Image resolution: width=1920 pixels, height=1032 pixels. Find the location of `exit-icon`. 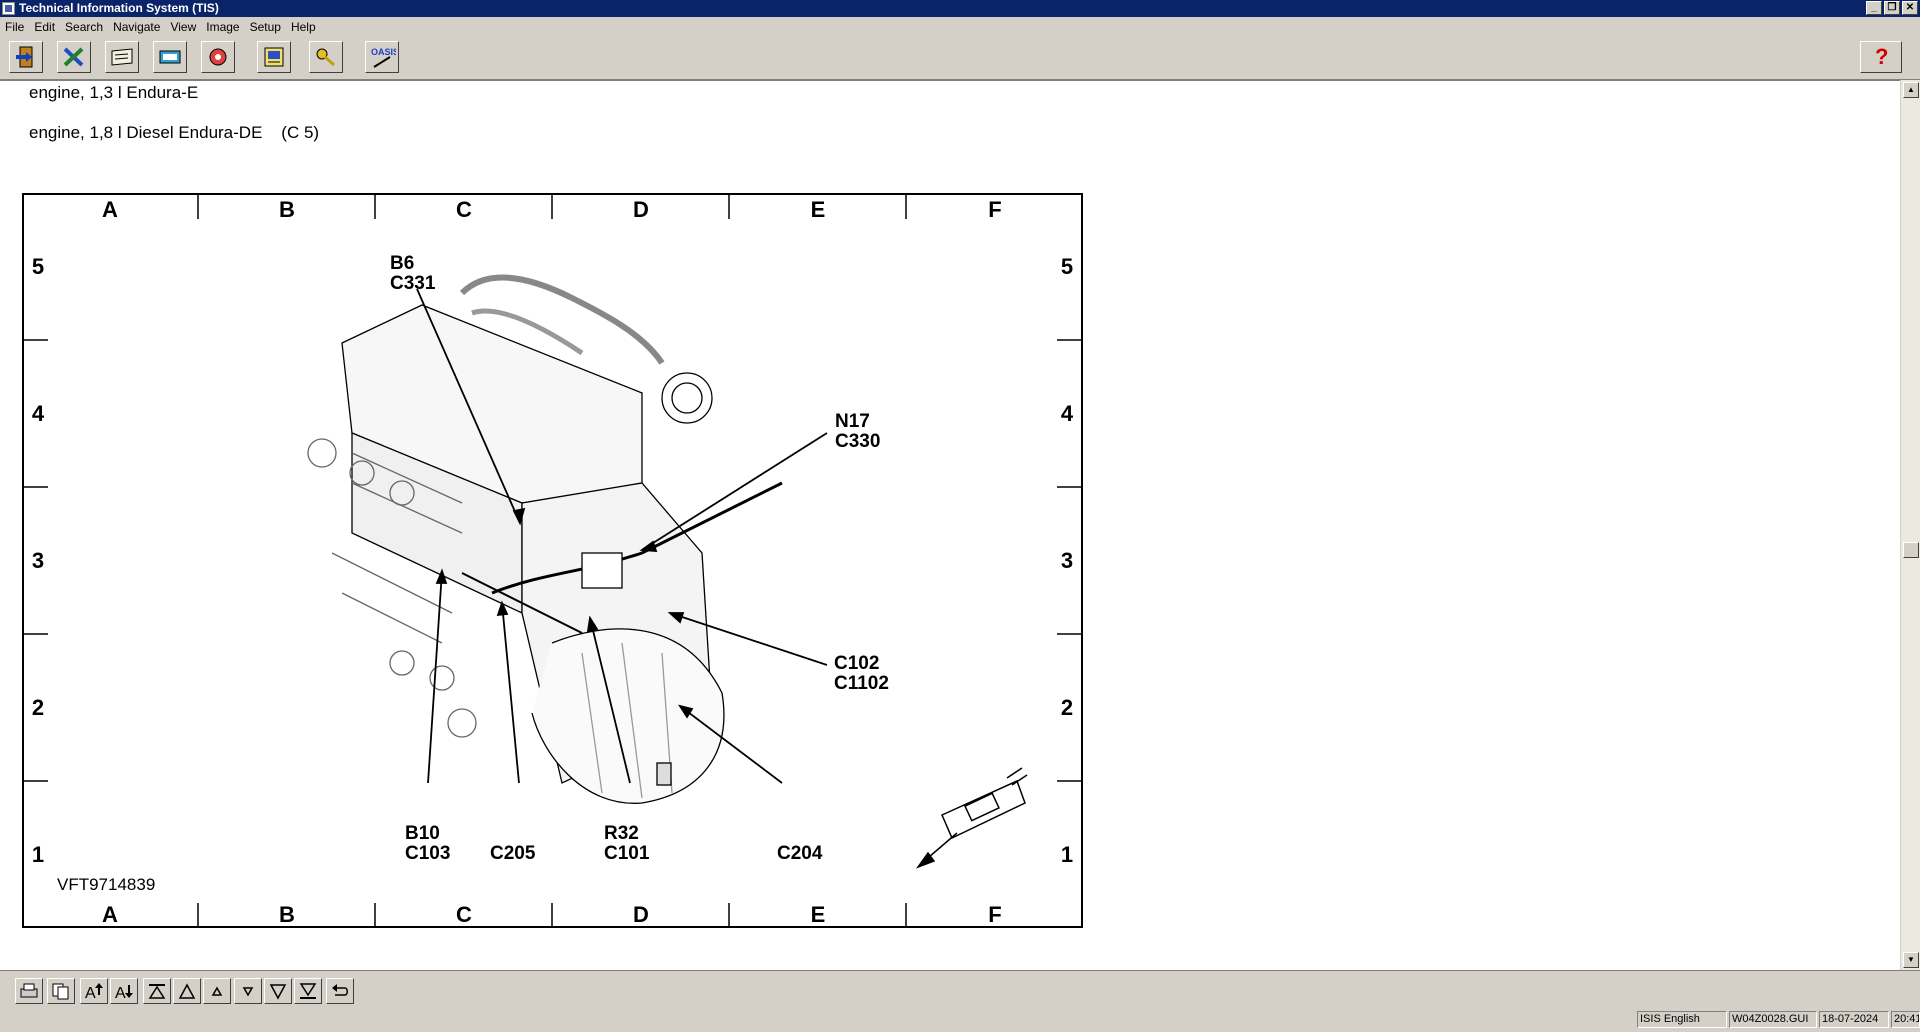

exit-icon is located at coordinates (24, 57).